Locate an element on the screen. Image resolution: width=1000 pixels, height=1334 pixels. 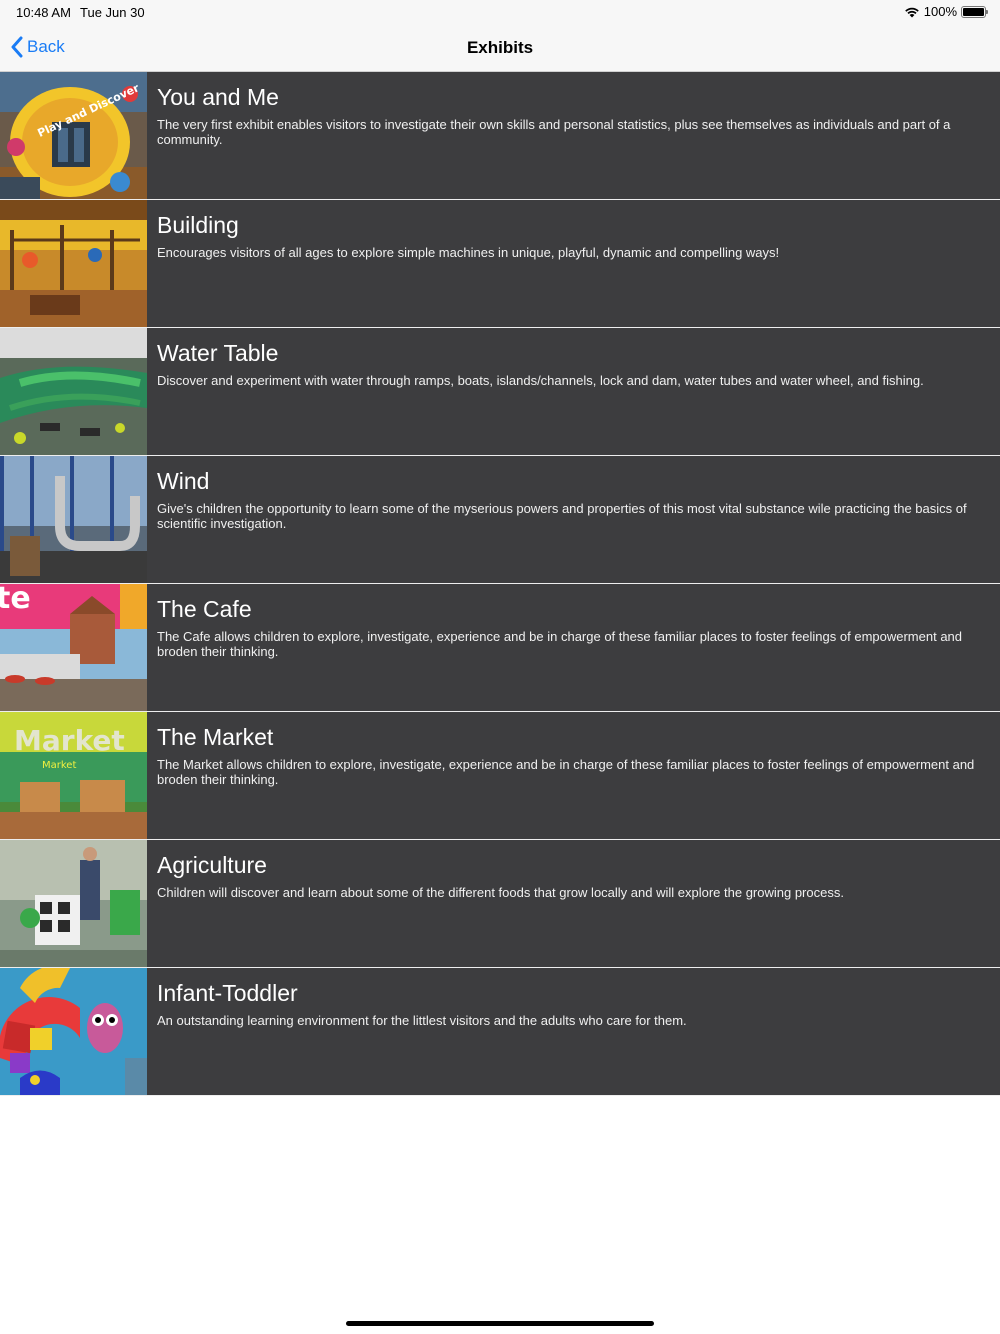
exhibit-title: Wind is located at coordinates (183, 481).